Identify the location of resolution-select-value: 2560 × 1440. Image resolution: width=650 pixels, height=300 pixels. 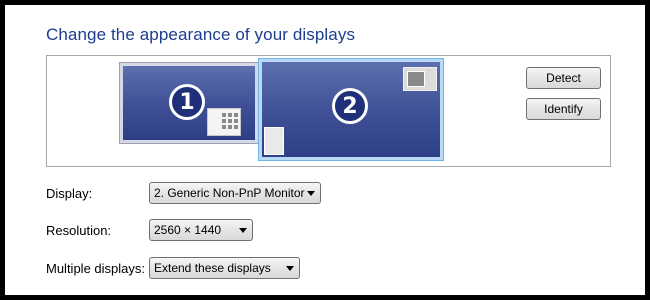
(188, 230).